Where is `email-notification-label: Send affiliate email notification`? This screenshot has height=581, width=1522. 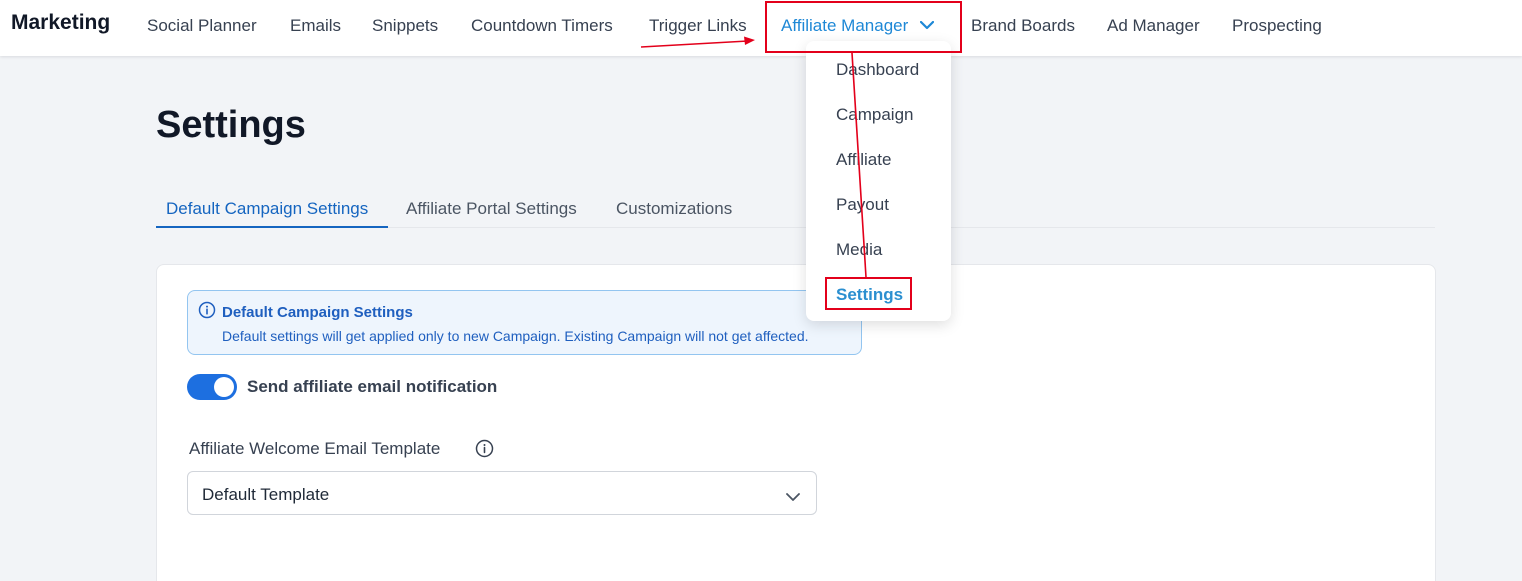 email-notification-label: Send affiliate email notification is located at coordinates (372, 386).